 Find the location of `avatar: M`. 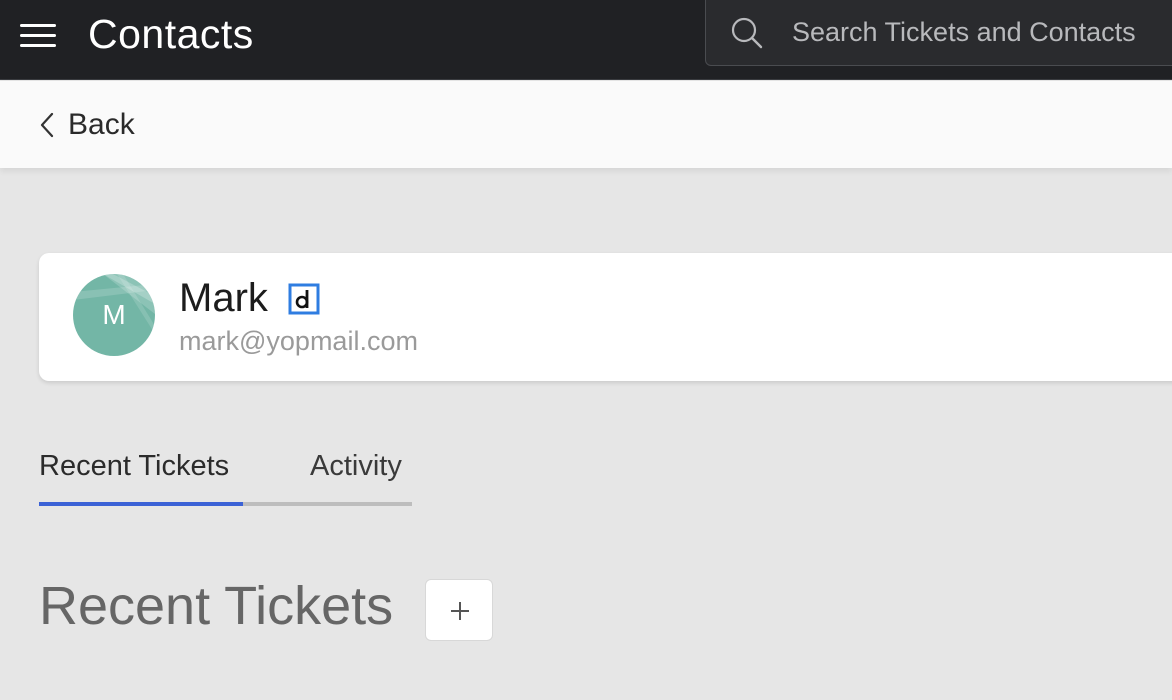

avatar: M is located at coordinates (114, 315).